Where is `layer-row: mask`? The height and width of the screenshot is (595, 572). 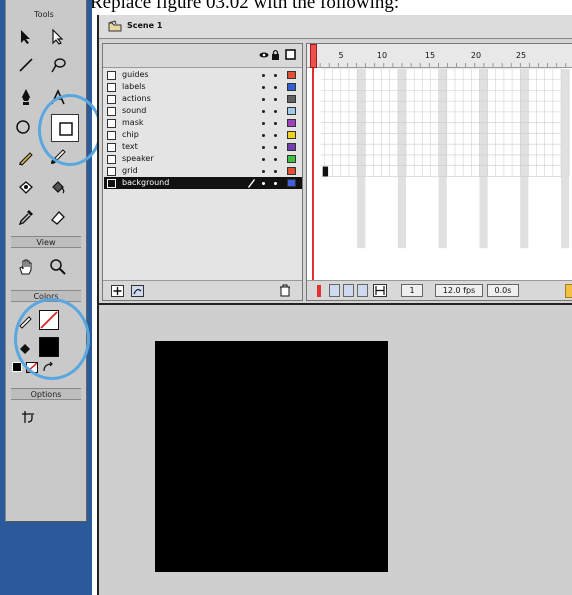
layer-row: mask is located at coordinates (203, 123).